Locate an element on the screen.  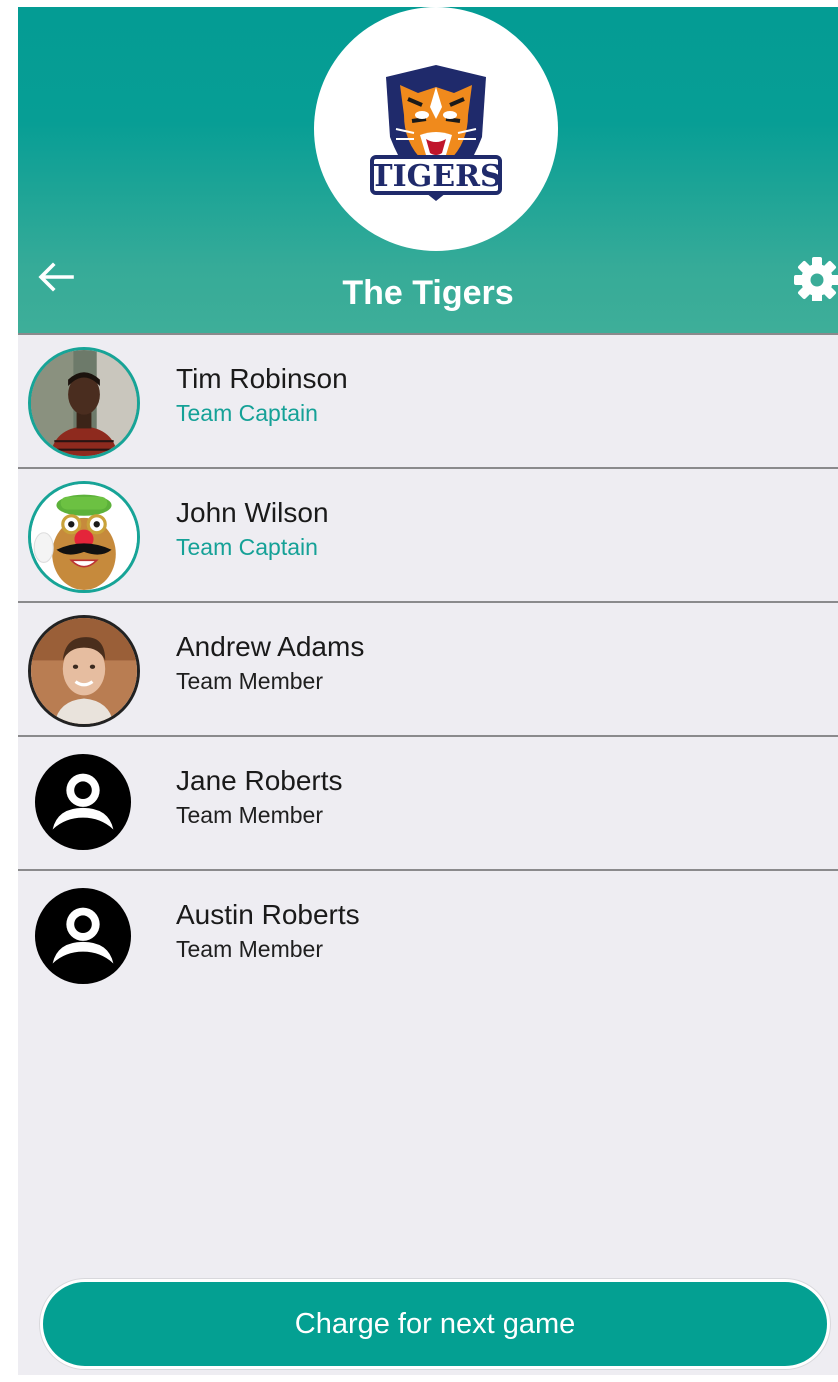
member-name: John Wilson is located at coordinates (252, 512).